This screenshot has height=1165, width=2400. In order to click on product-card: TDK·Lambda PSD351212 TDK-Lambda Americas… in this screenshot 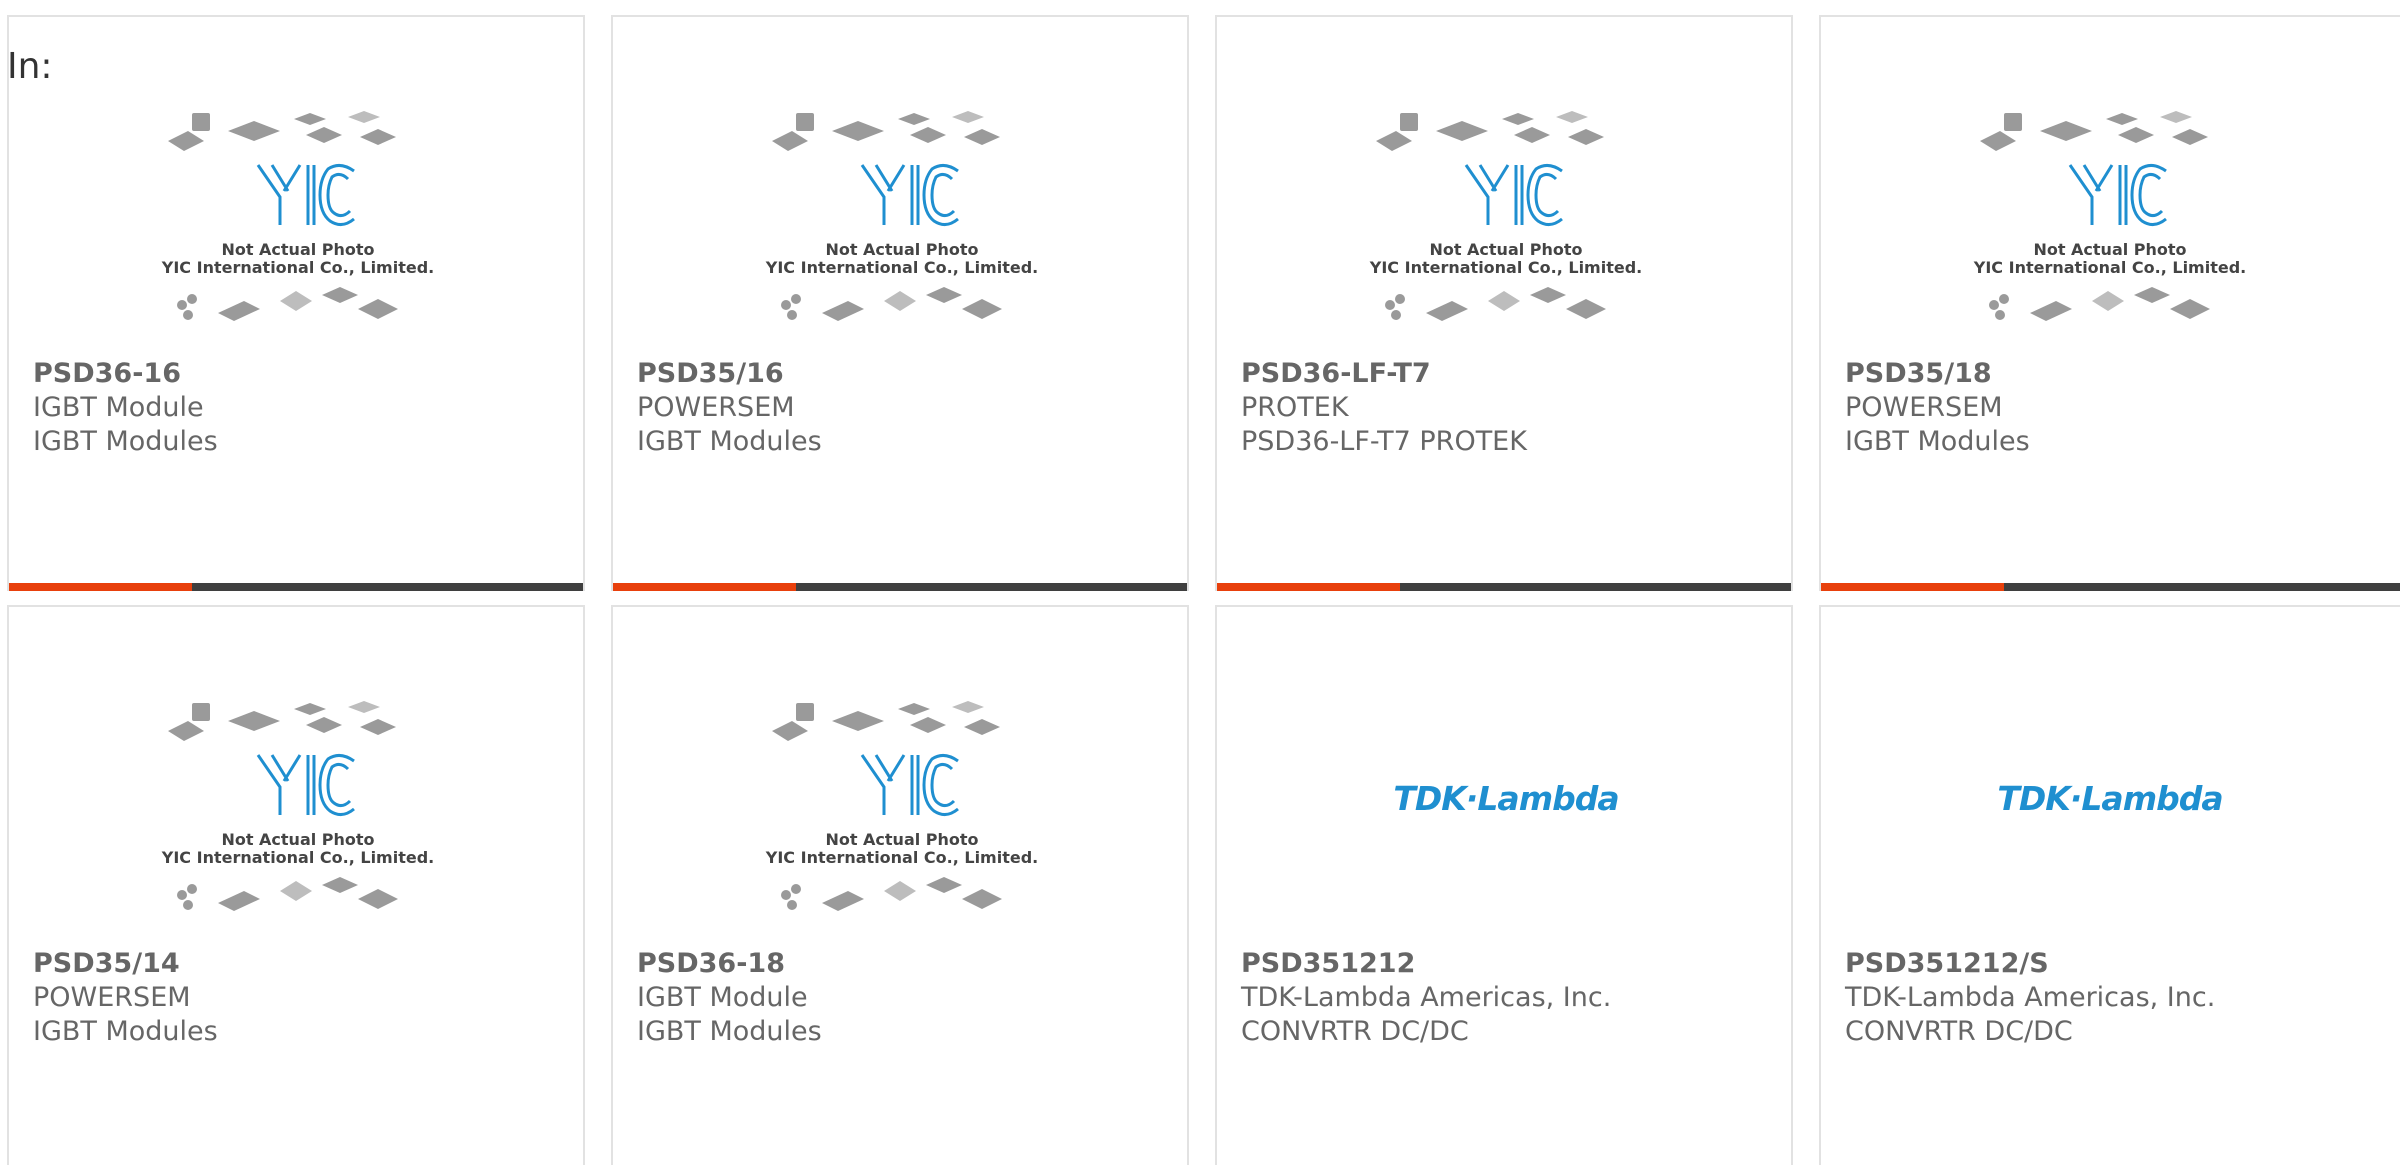, I will do `click(1504, 885)`.